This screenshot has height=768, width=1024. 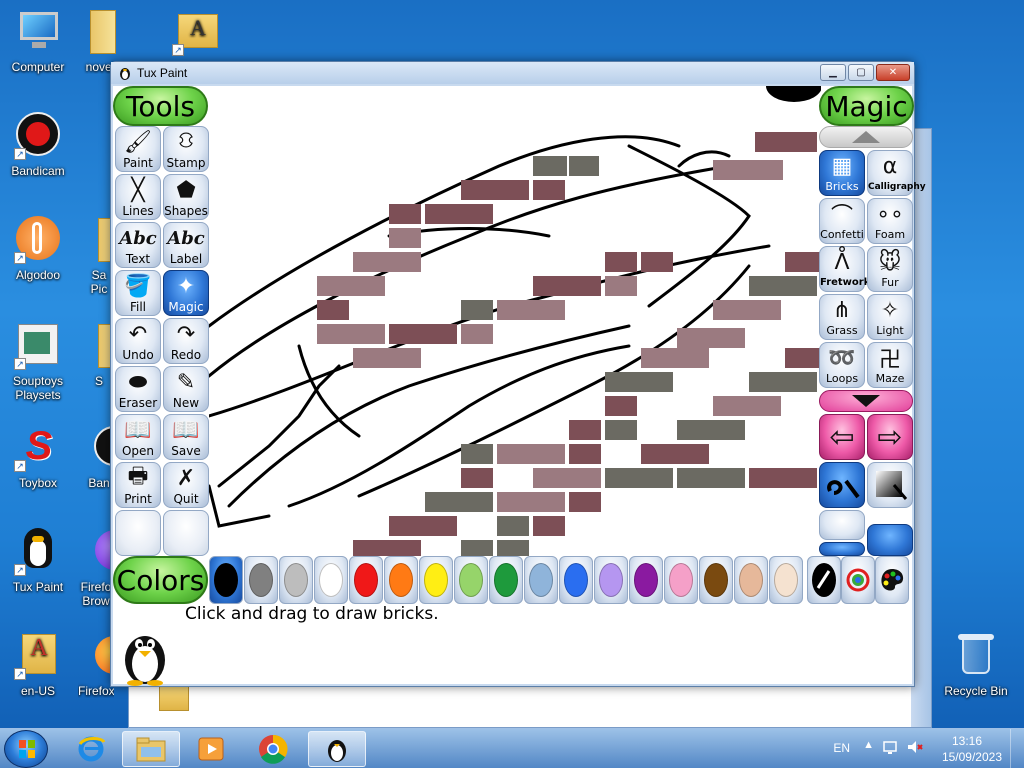 I want to click on color-picker-button, so click(x=824, y=580).